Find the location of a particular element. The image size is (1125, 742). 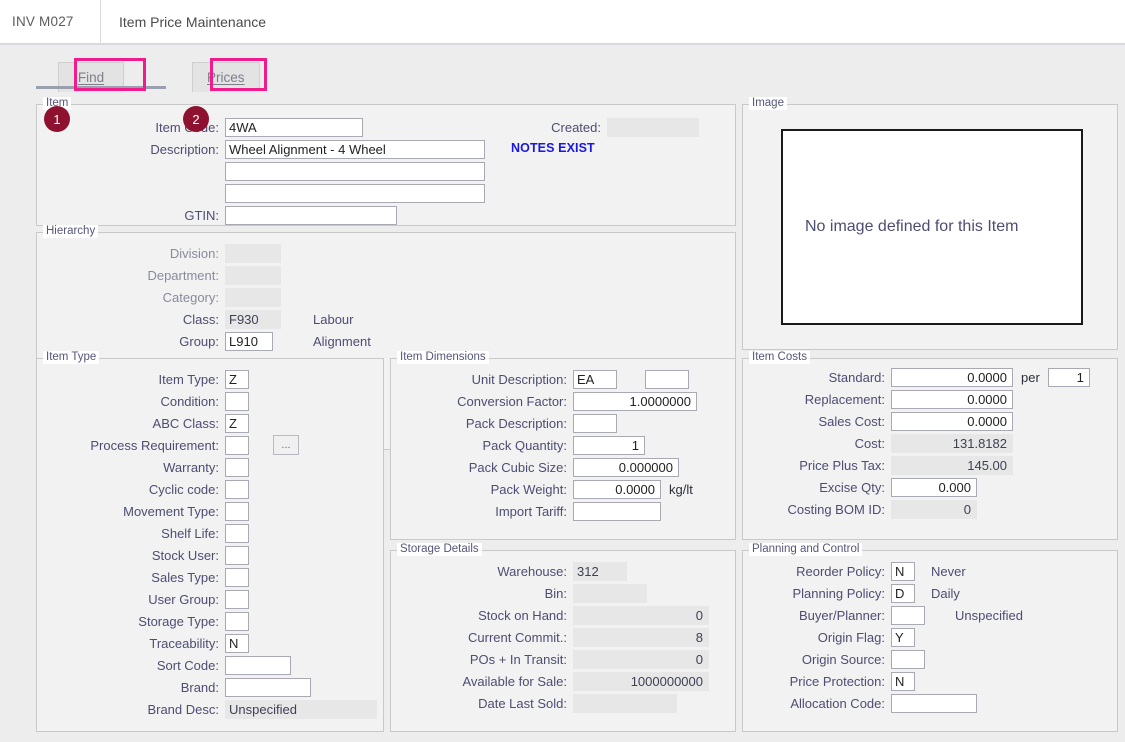

stock-user-input is located at coordinates (237, 555).